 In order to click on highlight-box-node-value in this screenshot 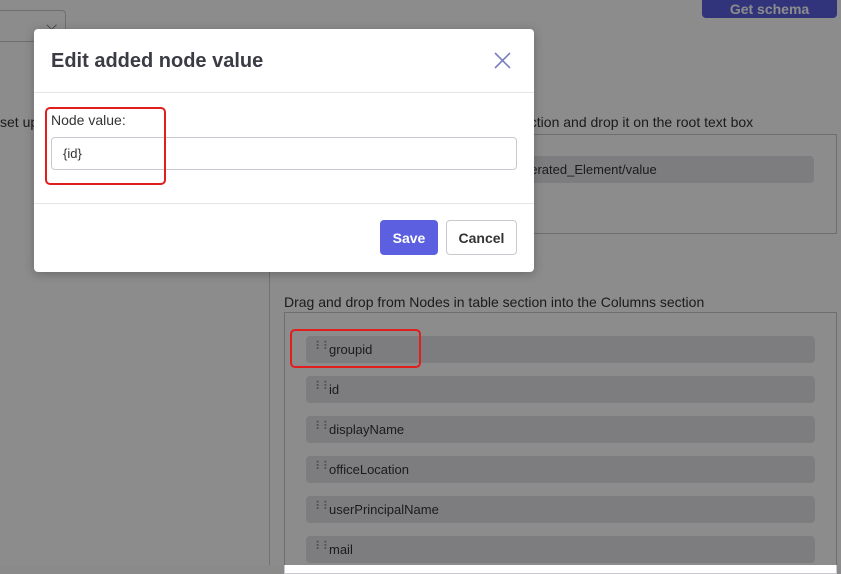, I will do `click(105, 146)`.